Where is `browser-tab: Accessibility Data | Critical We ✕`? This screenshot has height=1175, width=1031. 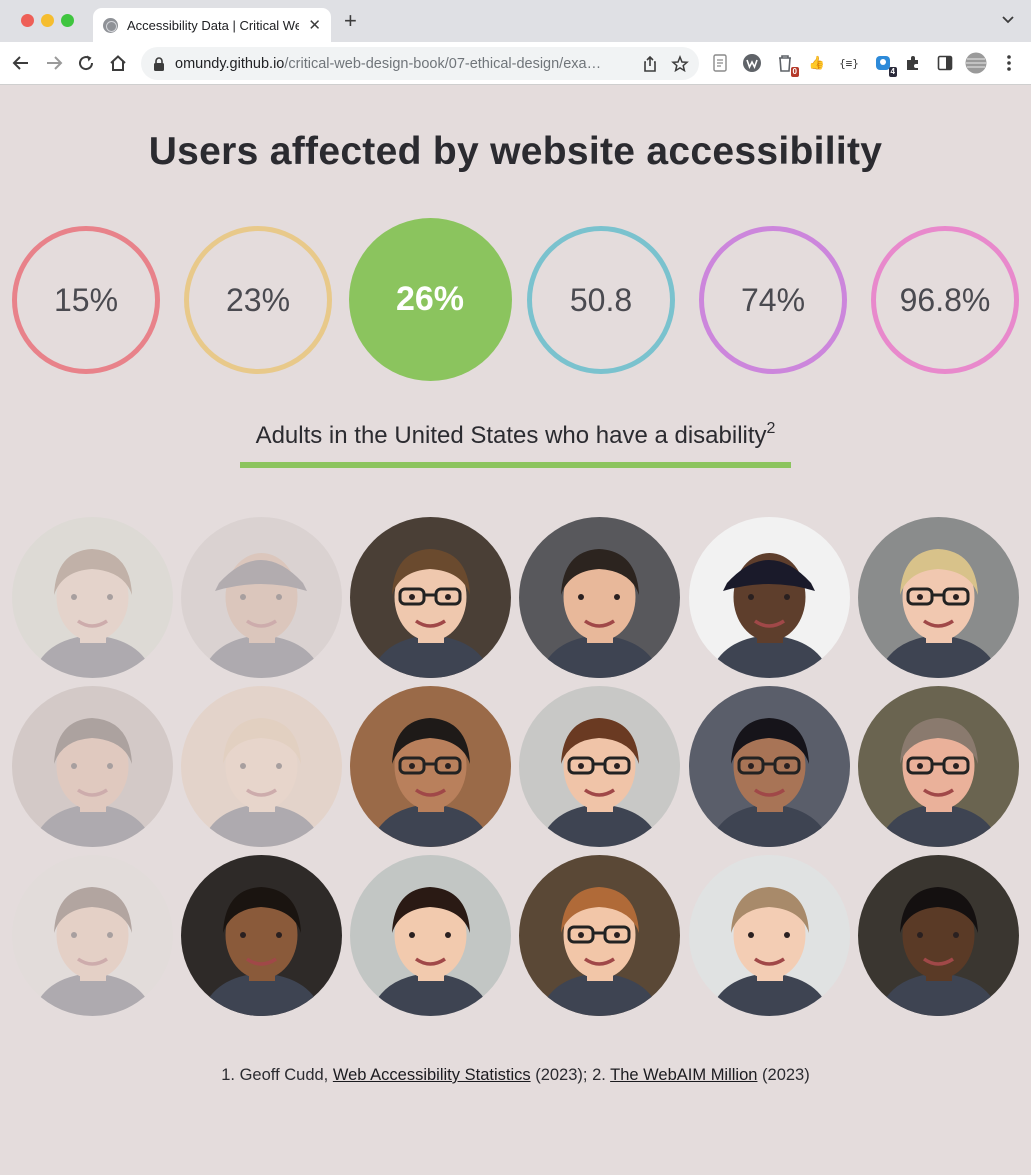
browser-tab: Accessibility Data | Critical We ✕ is located at coordinates (212, 25).